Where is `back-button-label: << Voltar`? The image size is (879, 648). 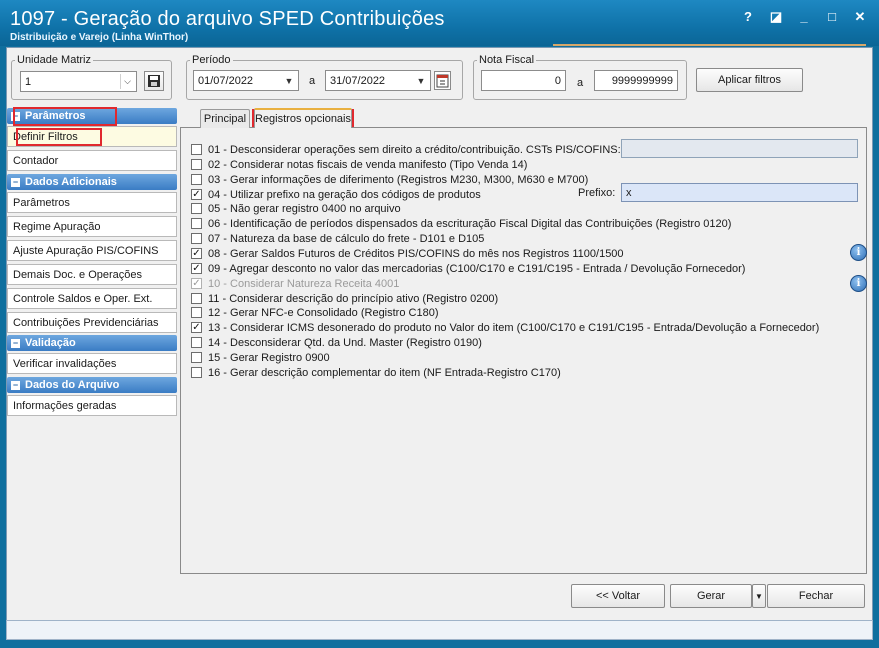 back-button-label: << Voltar is located at coordinates (618, 596).